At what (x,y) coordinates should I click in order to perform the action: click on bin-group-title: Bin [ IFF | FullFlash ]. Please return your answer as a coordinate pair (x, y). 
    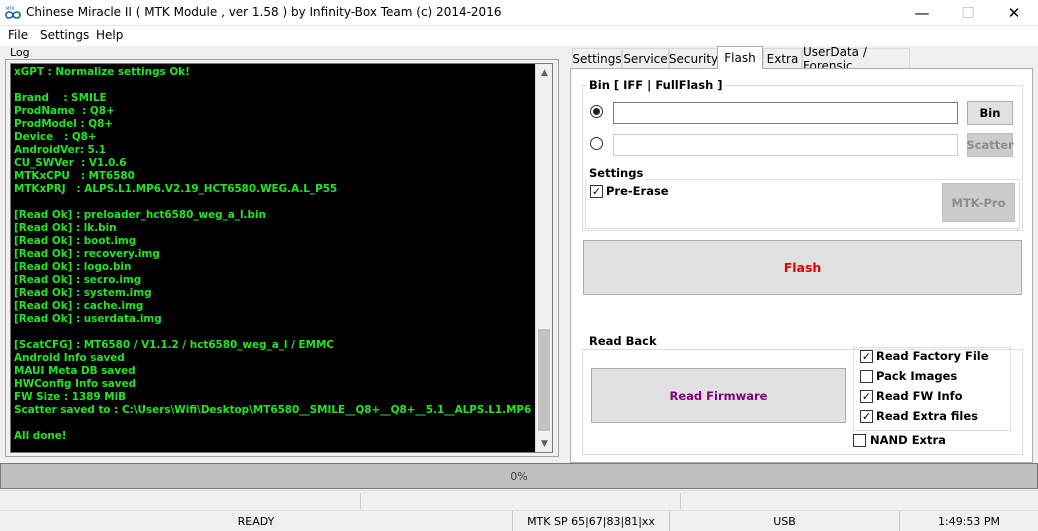
    Looking at the image, I should click on (656, 85).